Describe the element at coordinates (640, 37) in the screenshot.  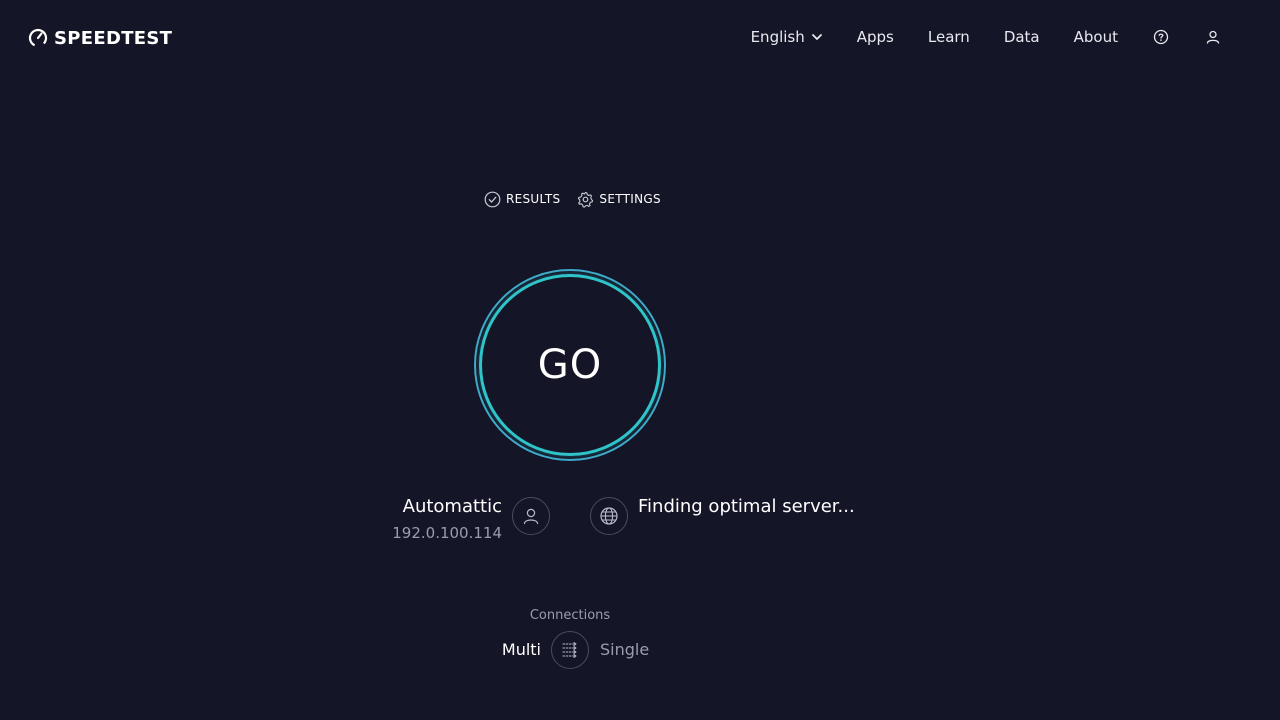
I see `header: SPEEDTEST English Apps Learn Data About` at that location.